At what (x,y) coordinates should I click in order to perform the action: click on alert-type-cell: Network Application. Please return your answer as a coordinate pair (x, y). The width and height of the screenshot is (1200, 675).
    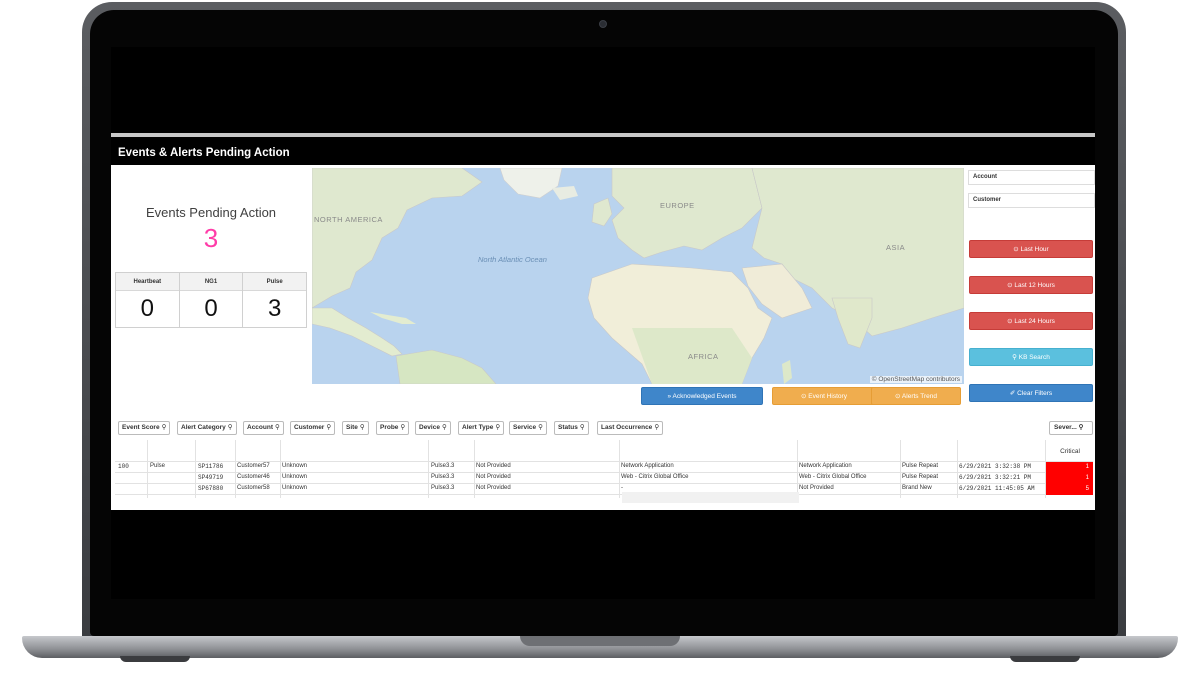
    Looking at the image, I should click on (647, 466).